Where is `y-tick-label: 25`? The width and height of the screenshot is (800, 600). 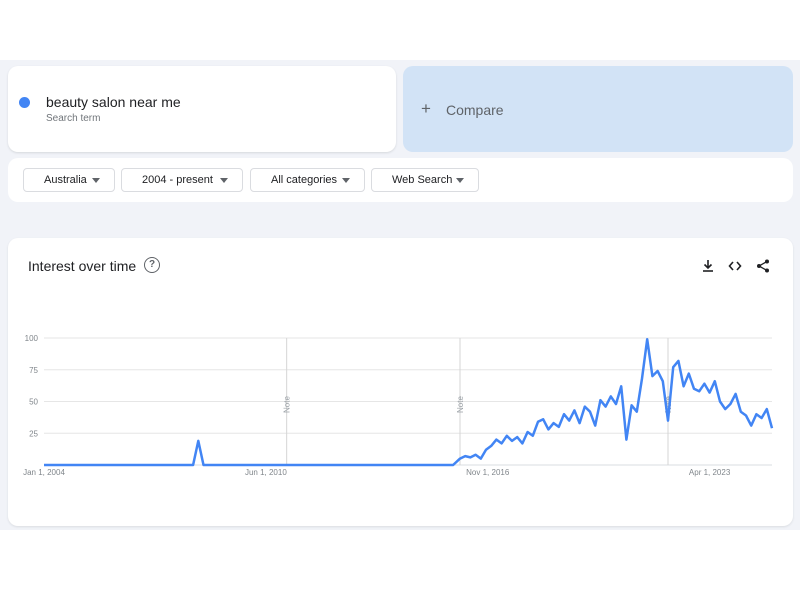 y-tick-label: 25 is located at coordinates (33, 433).